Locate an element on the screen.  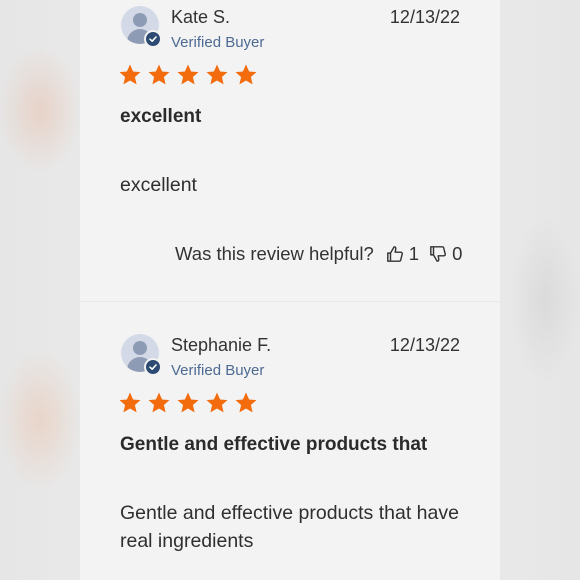
reviewer-name: Kate S. is located at coordinates (201, 17).